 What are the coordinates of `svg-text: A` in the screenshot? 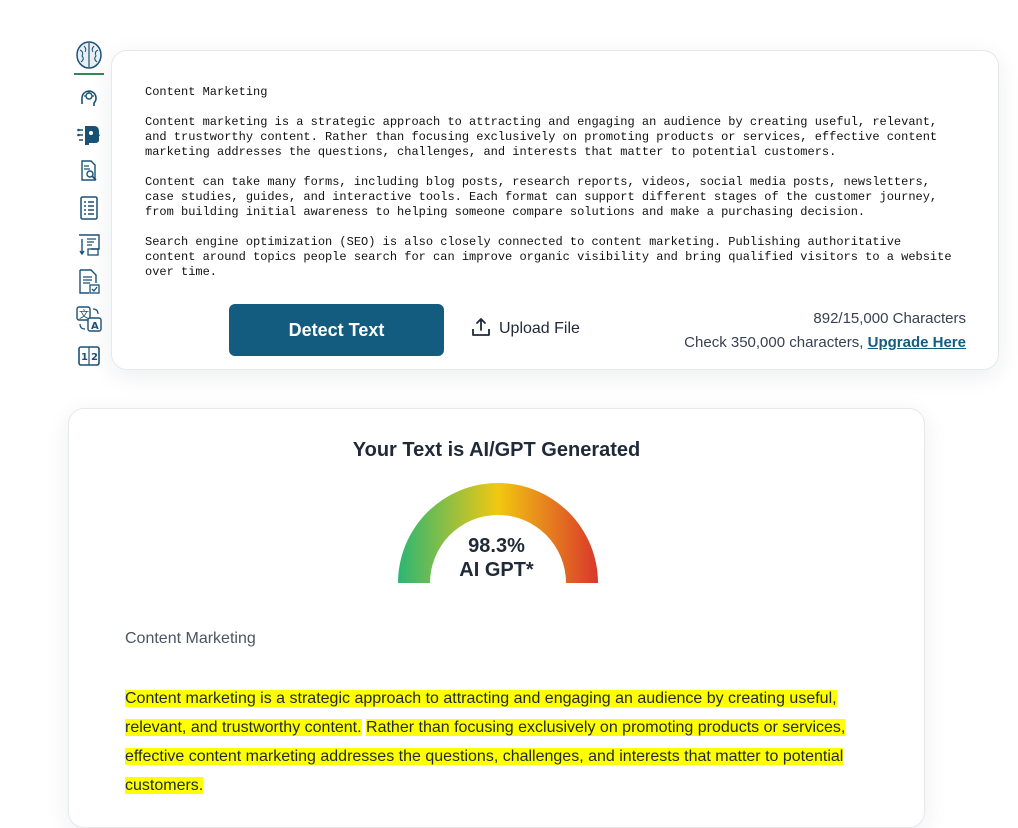 It's located at (95, 326).